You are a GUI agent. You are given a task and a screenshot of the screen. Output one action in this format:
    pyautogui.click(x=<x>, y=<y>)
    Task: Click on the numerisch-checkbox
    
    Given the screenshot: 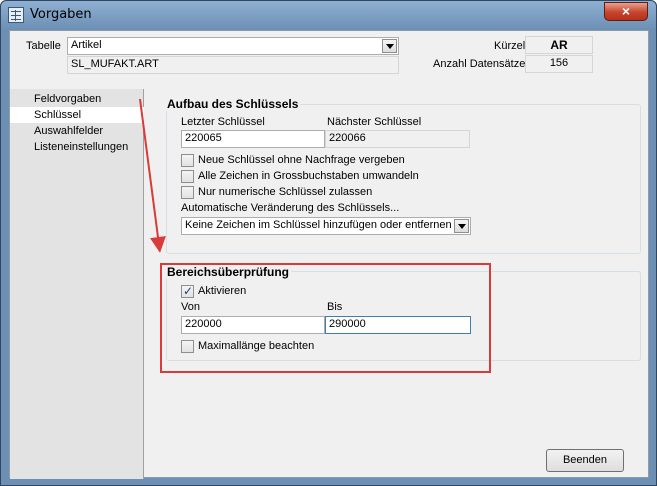 What is the action you would take?
    pyautogui.click(x=187, y=192)
    